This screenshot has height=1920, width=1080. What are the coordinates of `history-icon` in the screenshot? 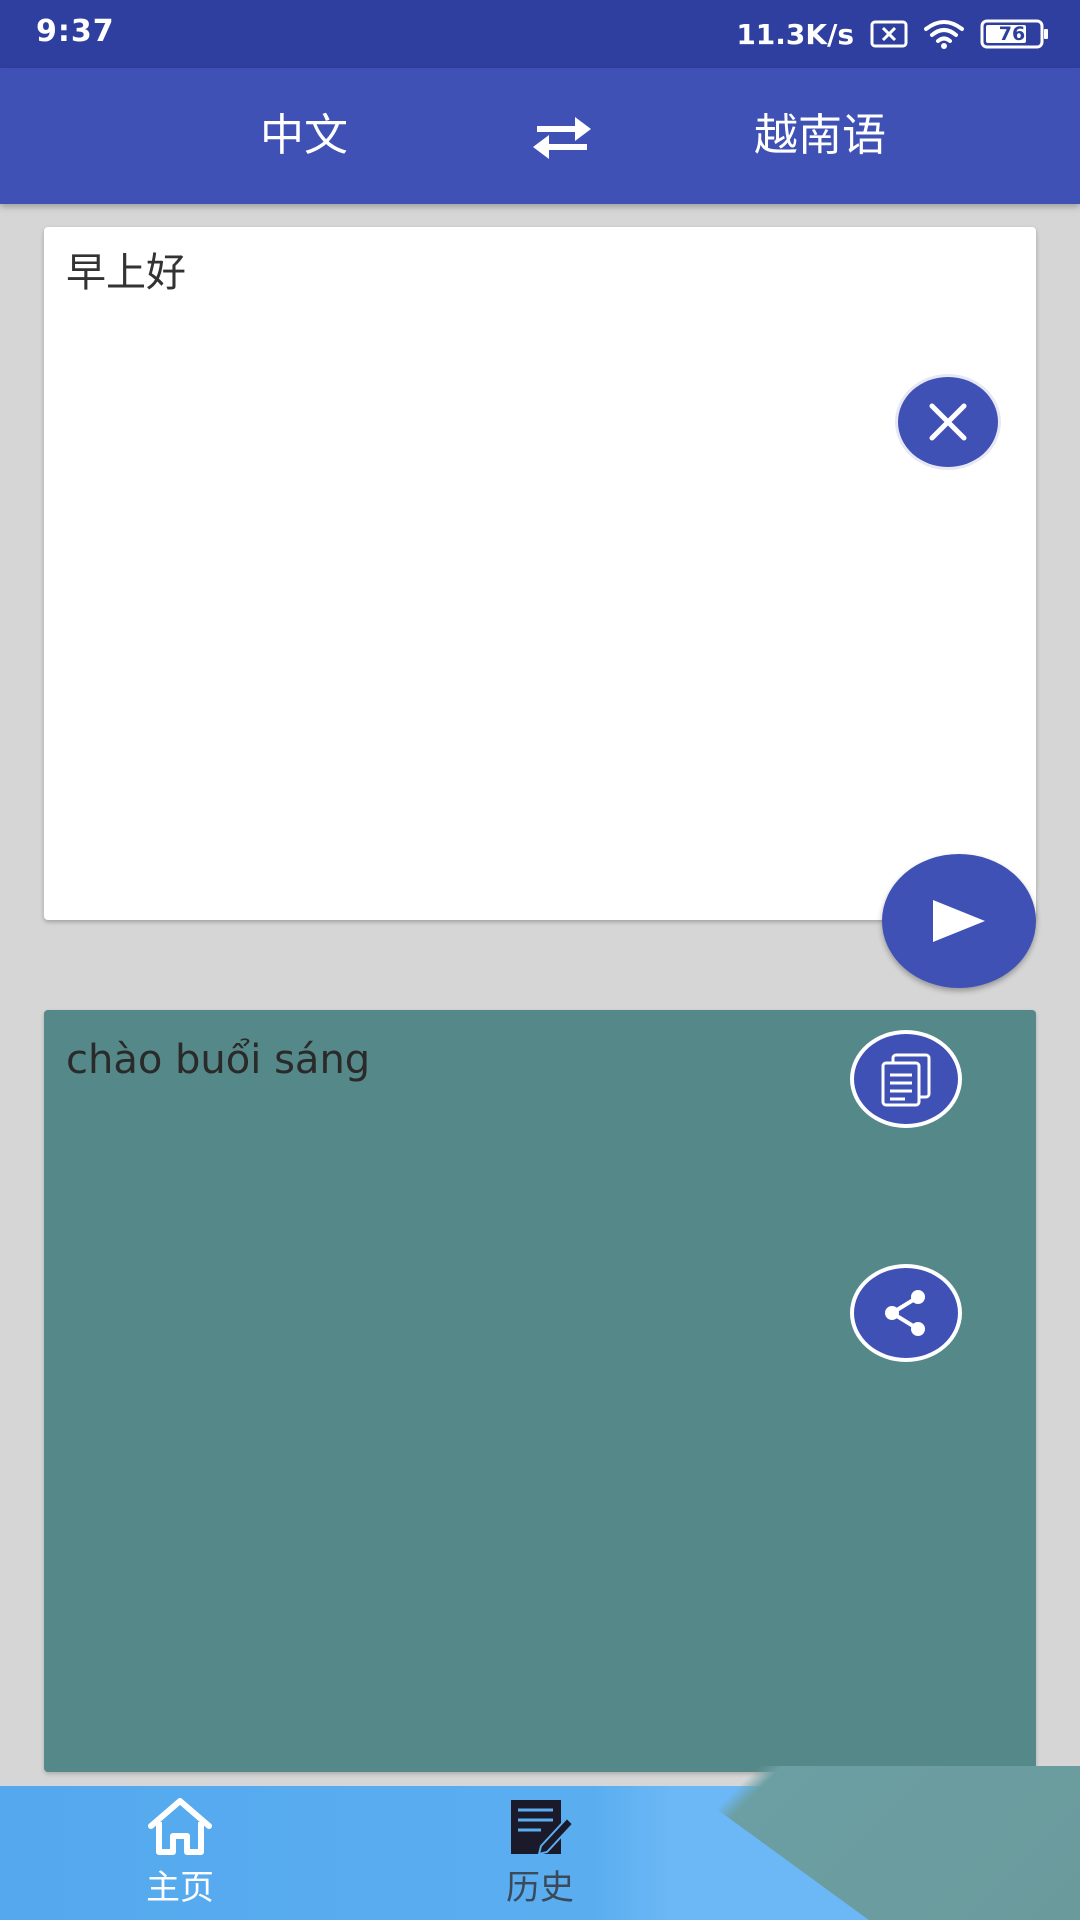 It's located at (543, 1828).